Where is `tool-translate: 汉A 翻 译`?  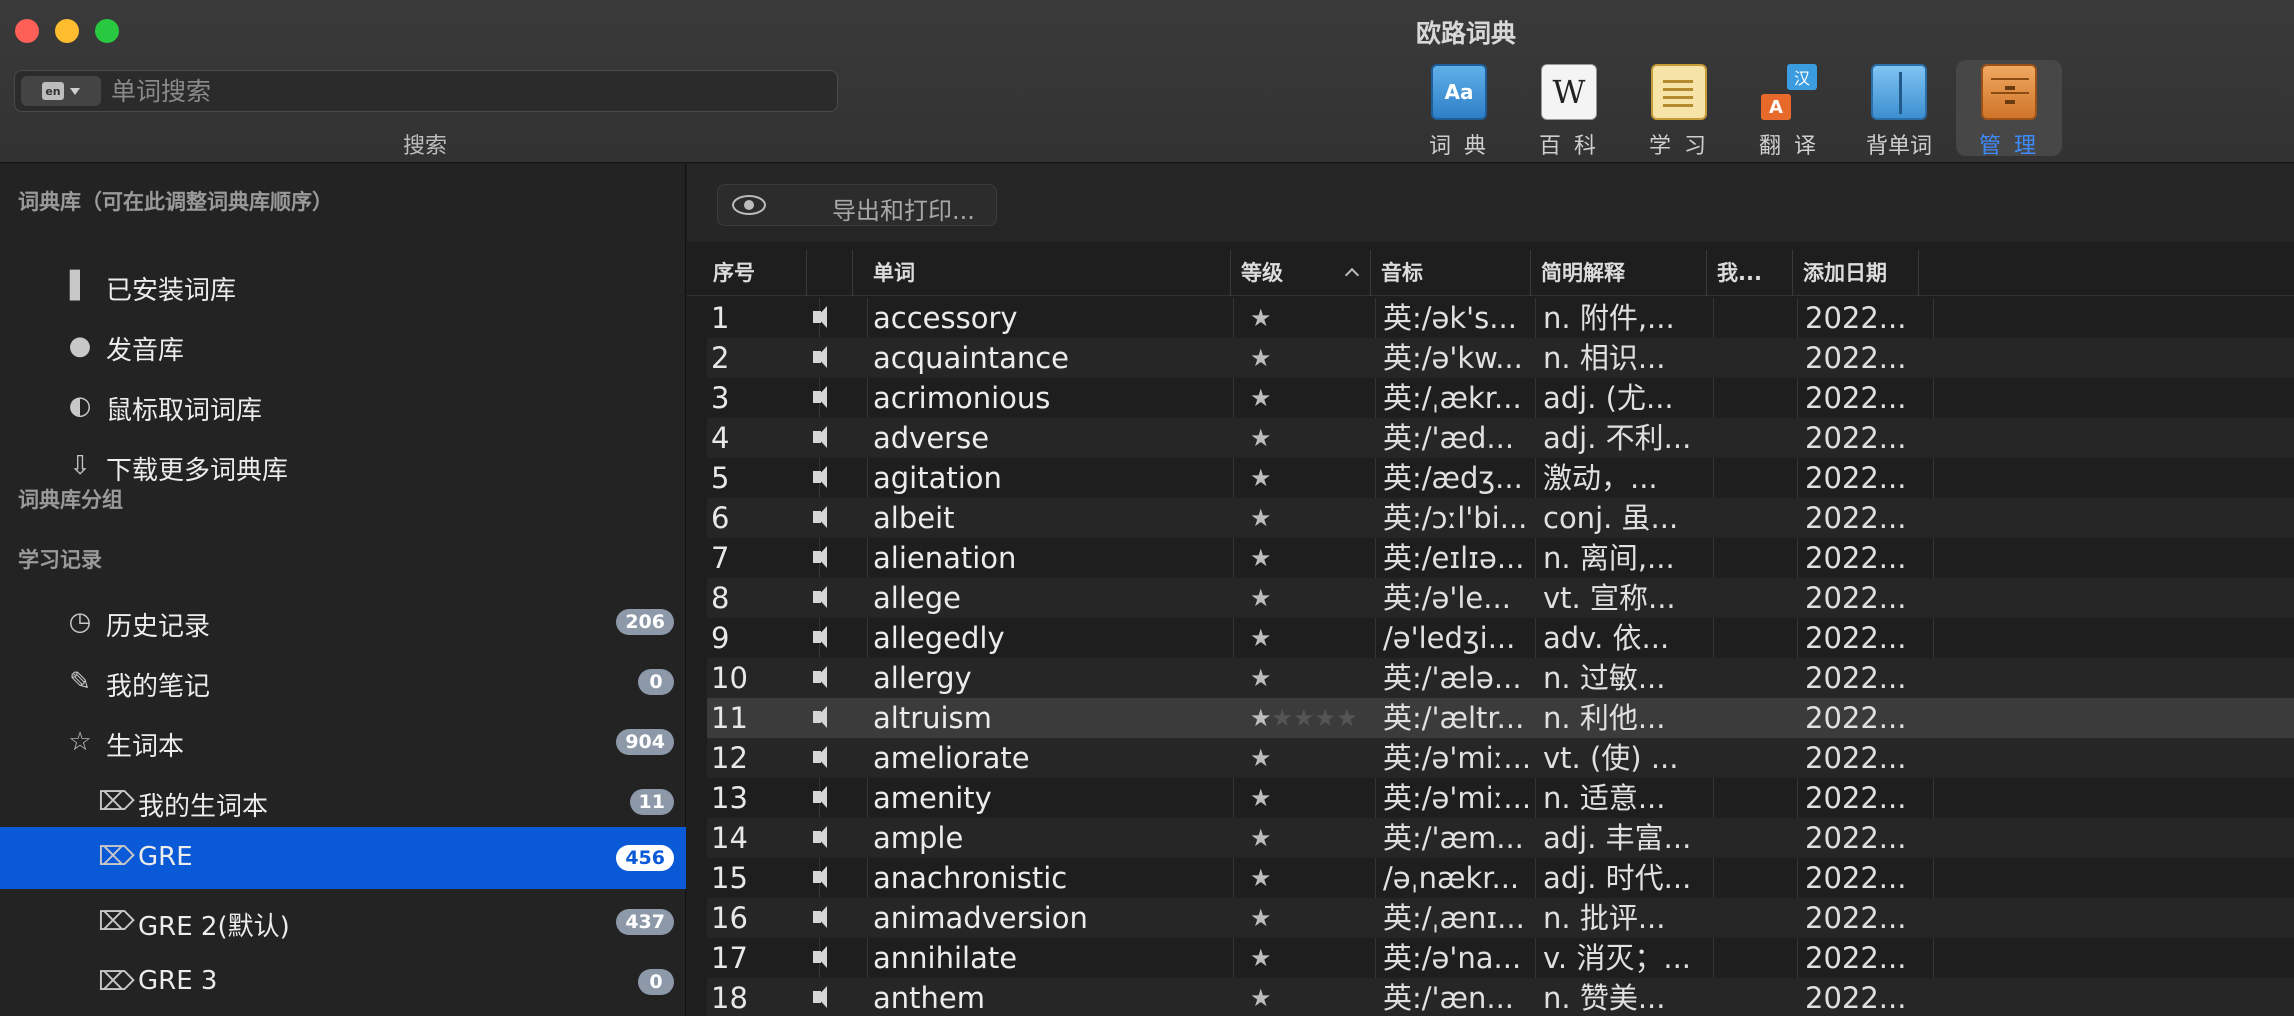
tool-translate: 汉A 翻 译 is located at coordinates (1789, 109).